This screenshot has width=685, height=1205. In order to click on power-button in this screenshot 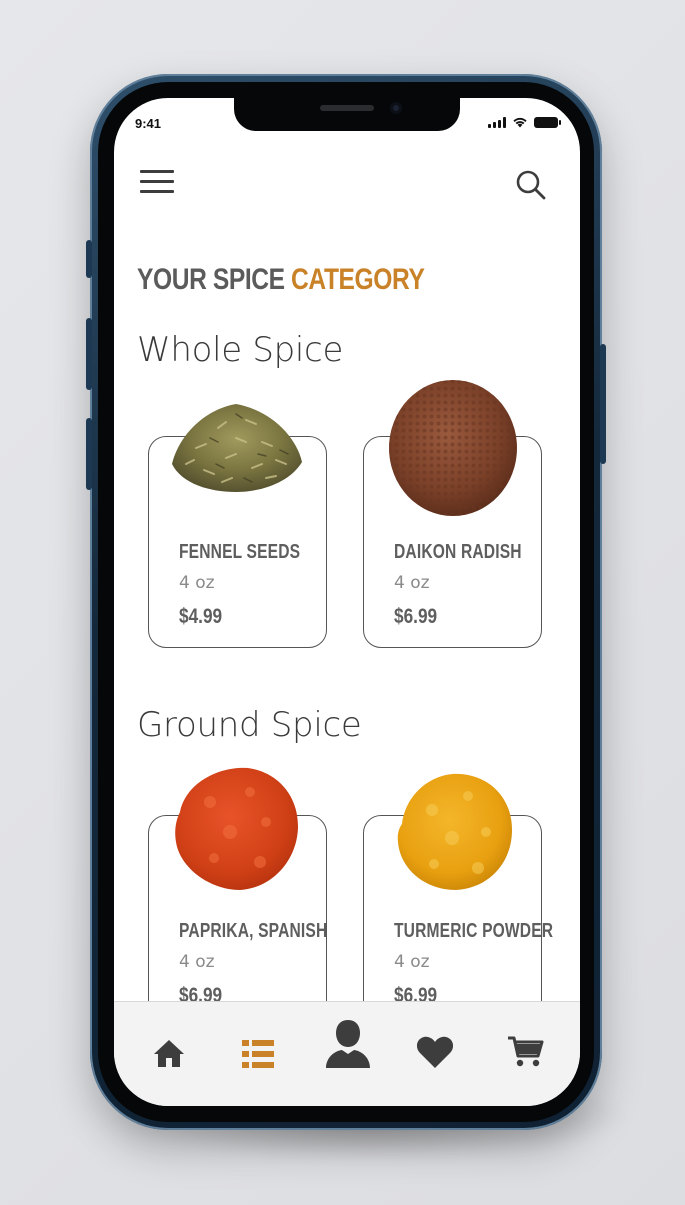, I will do `click(603, 404)`.